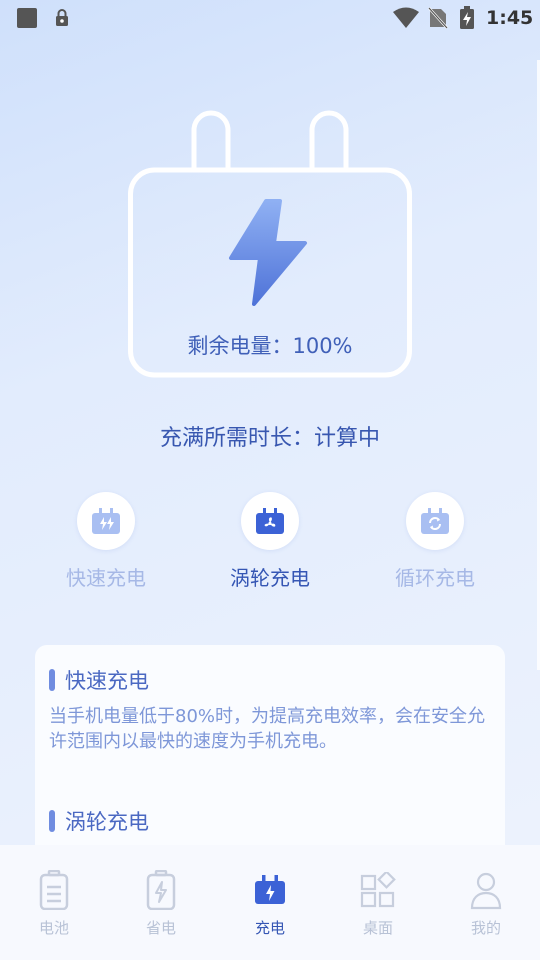 Image resolution: width=540 pixels, height=960 pixels. I want to click on tab-desktop-label: 桌面, so click(377, 928).